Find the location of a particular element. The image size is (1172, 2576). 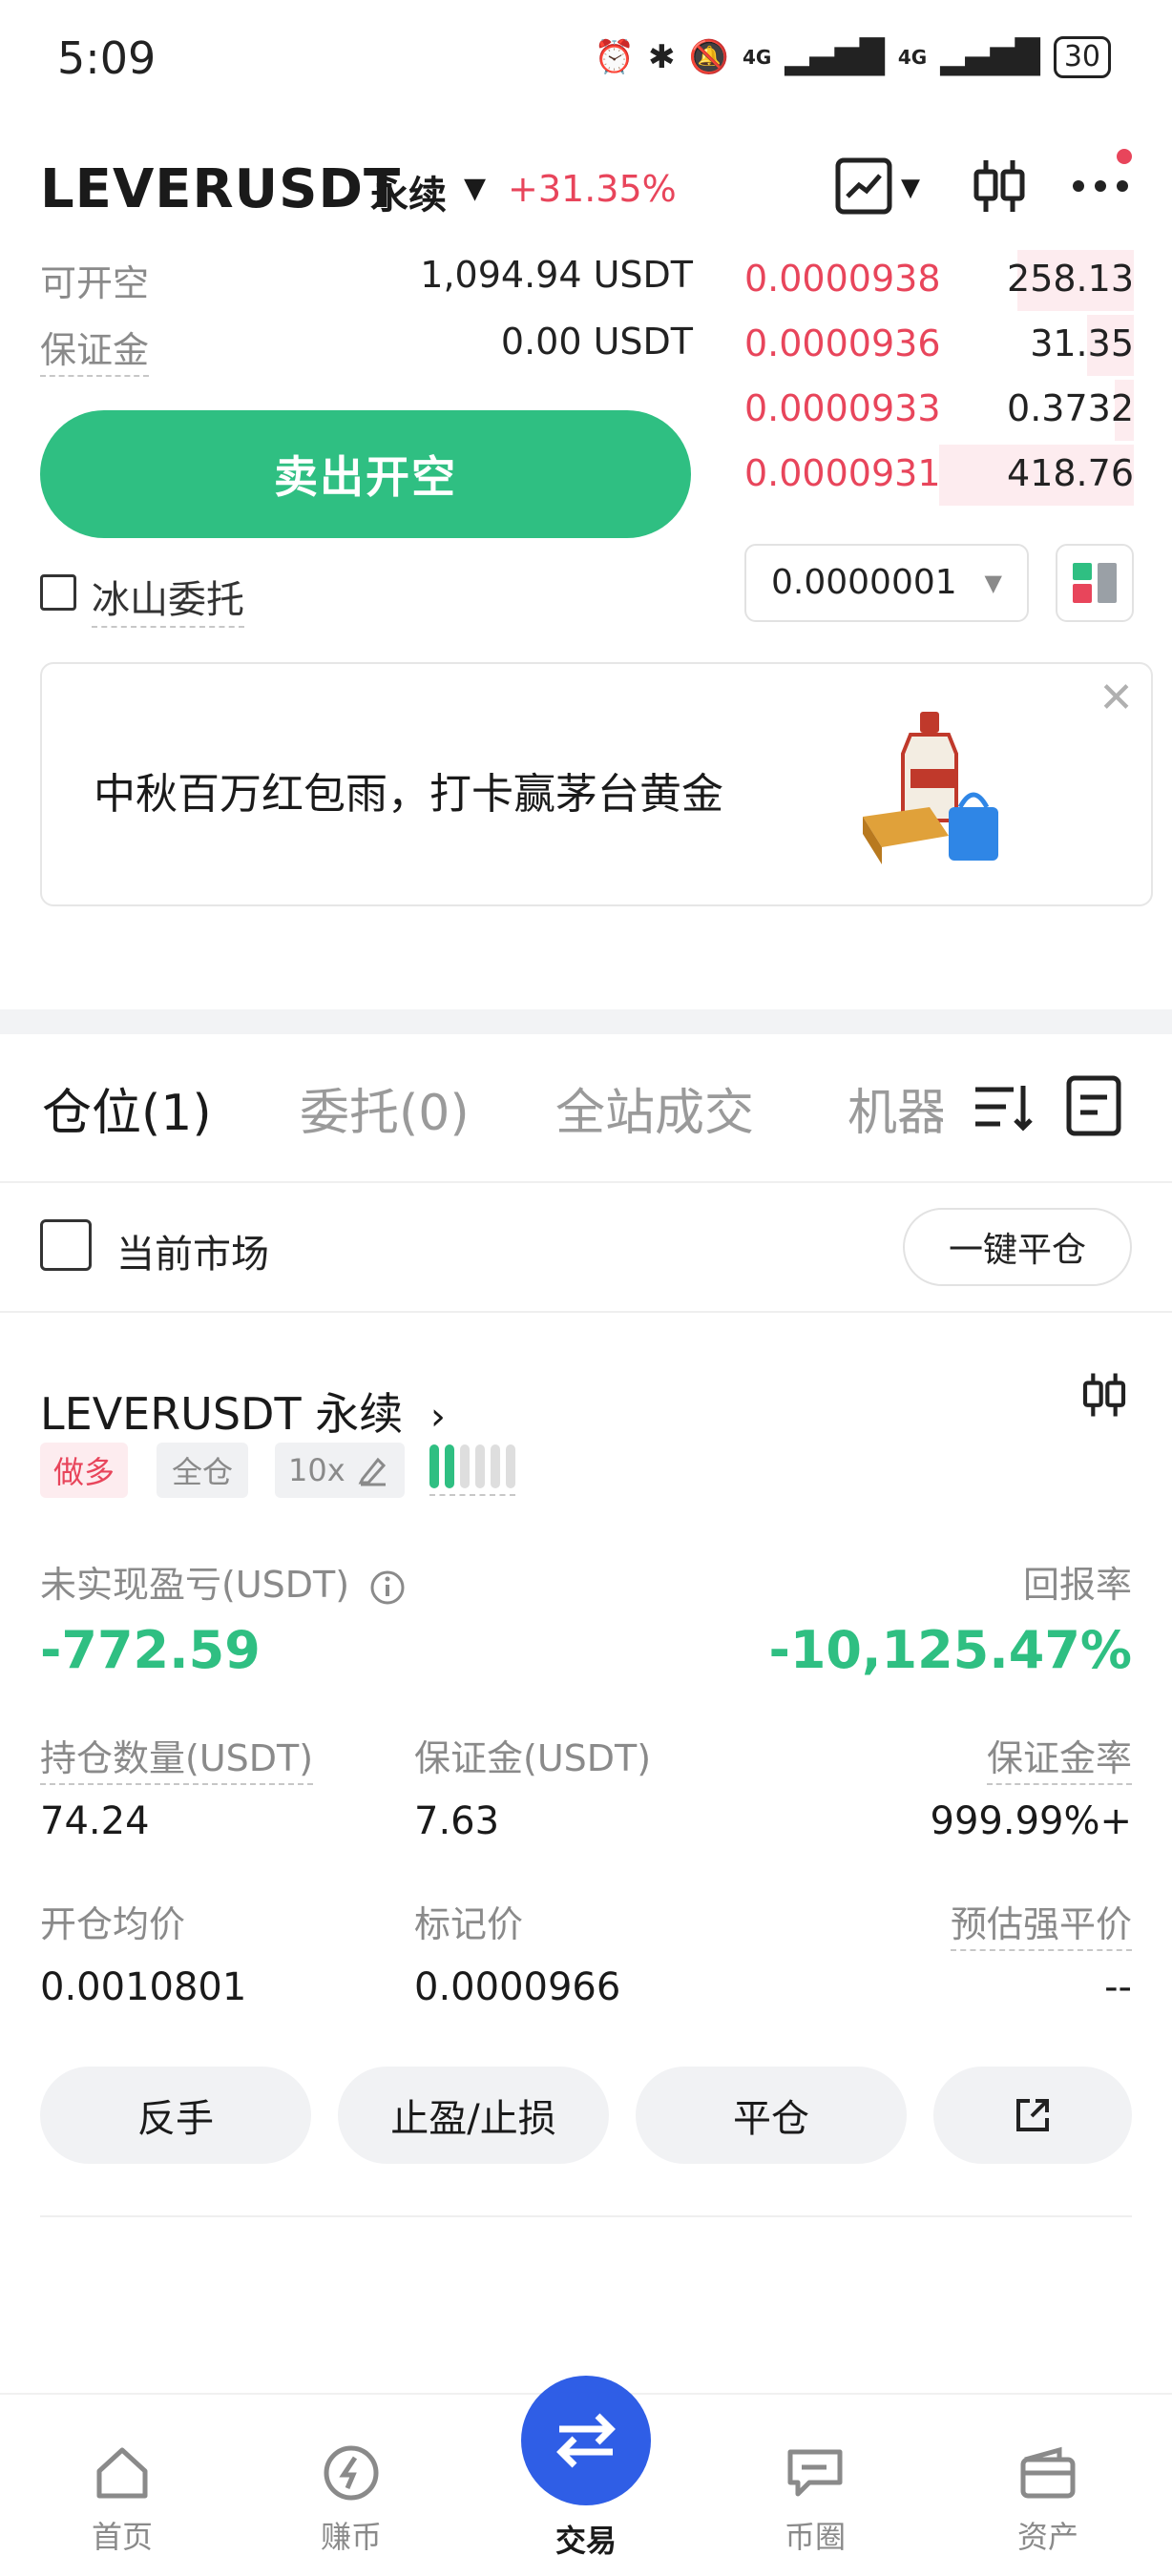

roi-label: 回报率 is located at coordinates (1077, 1585).